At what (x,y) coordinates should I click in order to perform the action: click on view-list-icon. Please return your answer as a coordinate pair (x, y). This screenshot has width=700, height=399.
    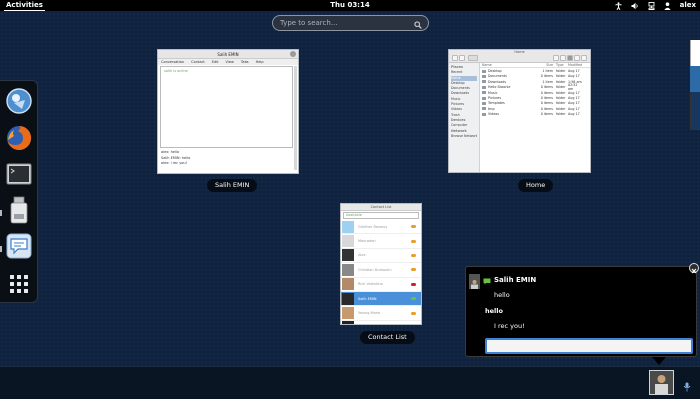
    Looking at the image, I should click on (563, 58).